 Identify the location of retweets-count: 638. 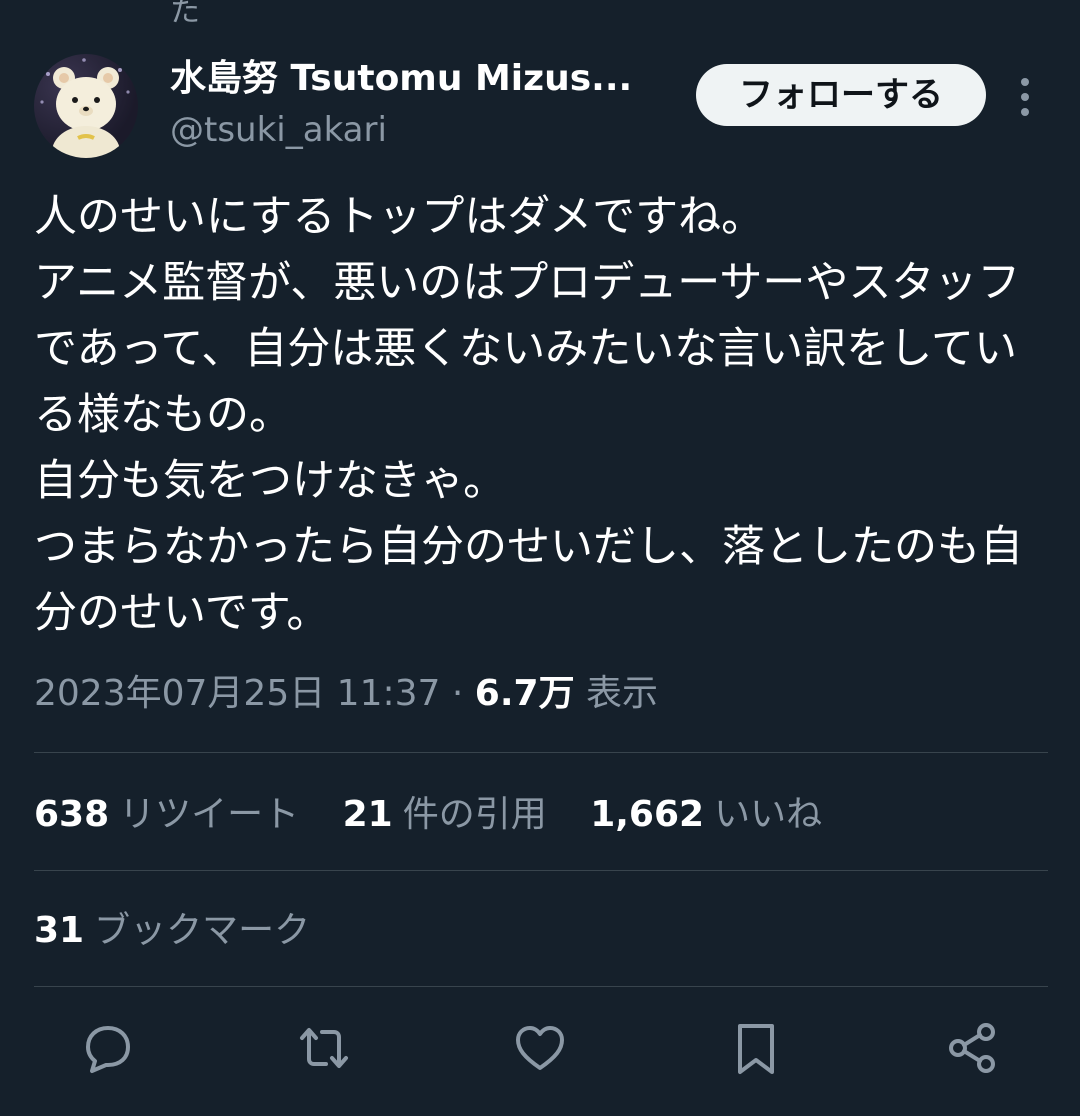
(72, 814).